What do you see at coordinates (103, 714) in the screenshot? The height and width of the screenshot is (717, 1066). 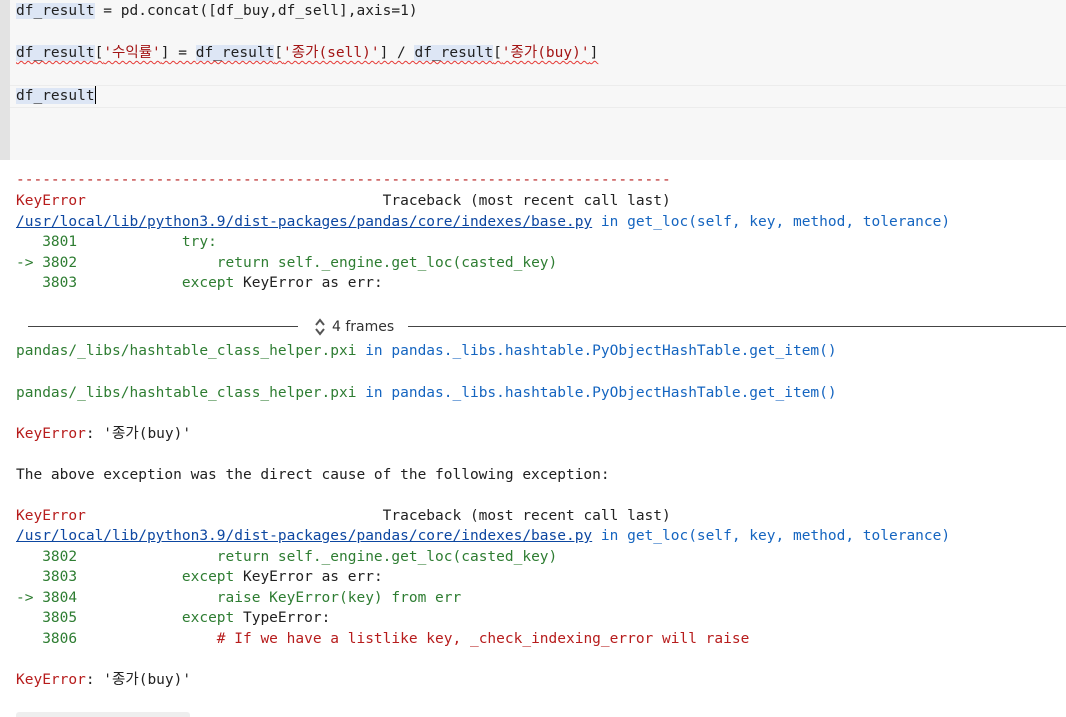 I see `search-stack-overflow-button` at bounding box center [103, 714].